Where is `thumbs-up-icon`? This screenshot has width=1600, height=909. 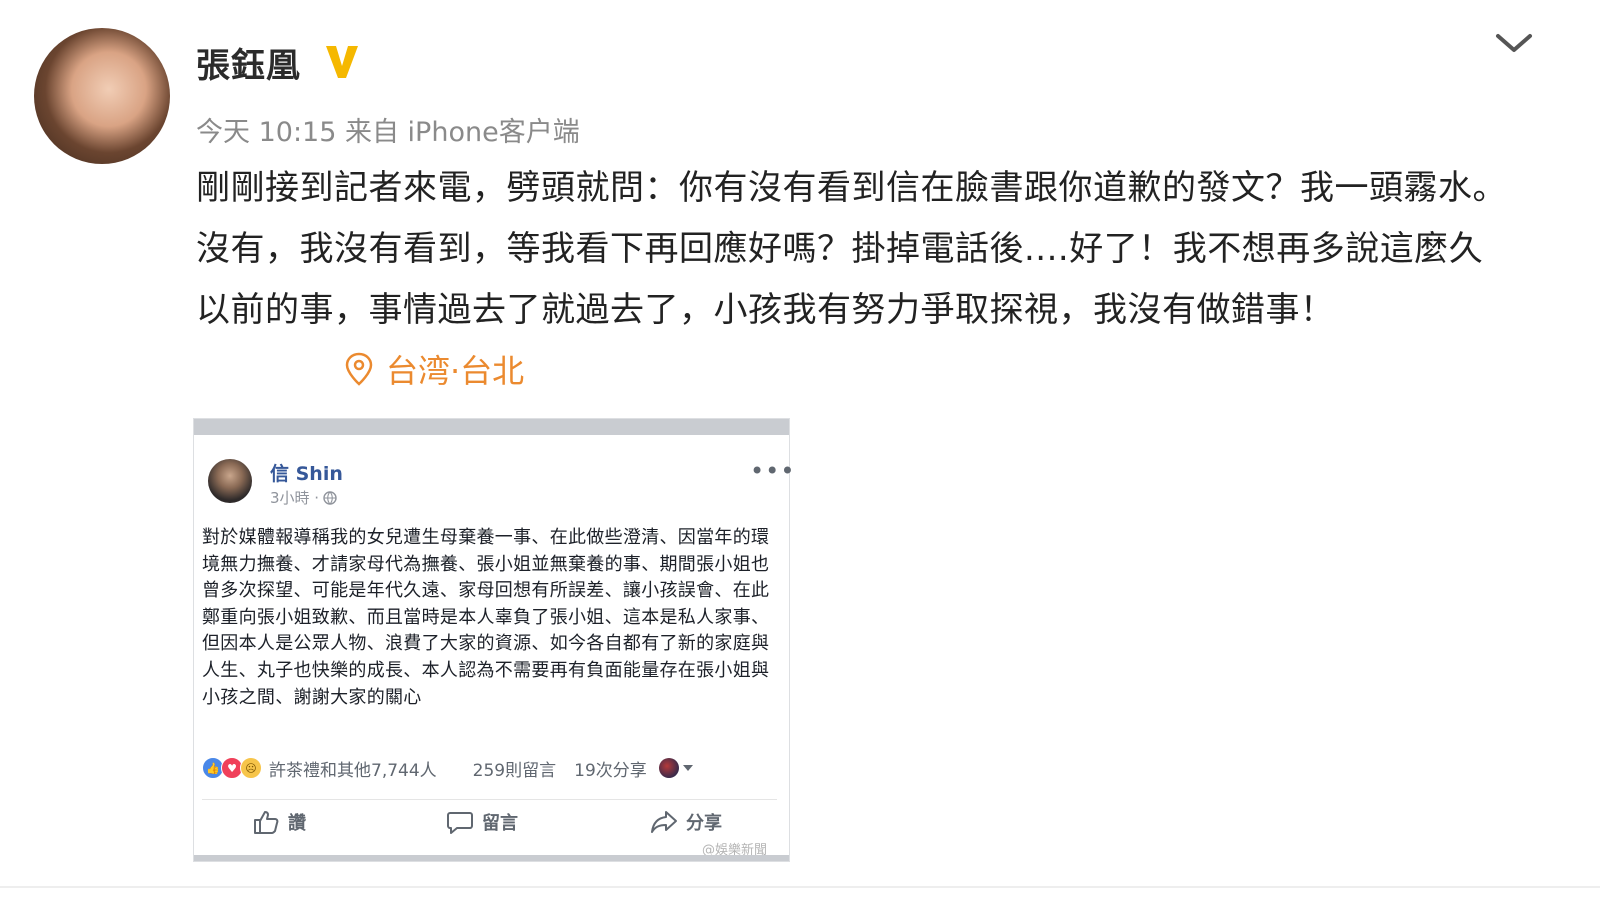 thumbs-up-icon is located at coordinates (266, 822).